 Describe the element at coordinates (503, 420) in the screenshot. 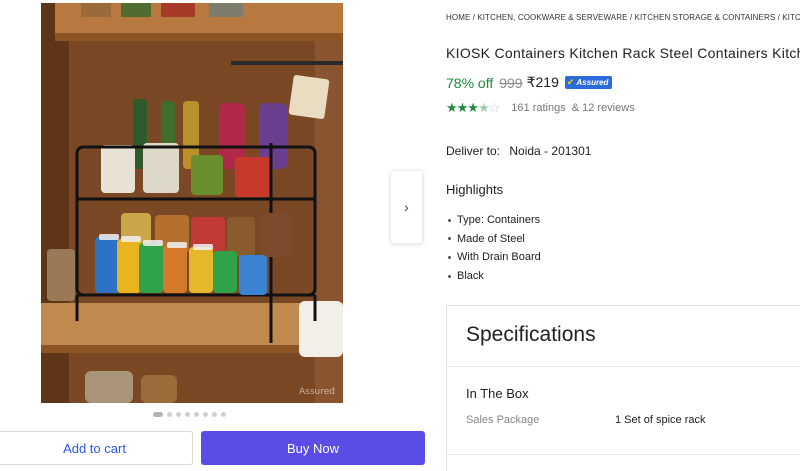

I see `spec-key: Sales Package` at that location.